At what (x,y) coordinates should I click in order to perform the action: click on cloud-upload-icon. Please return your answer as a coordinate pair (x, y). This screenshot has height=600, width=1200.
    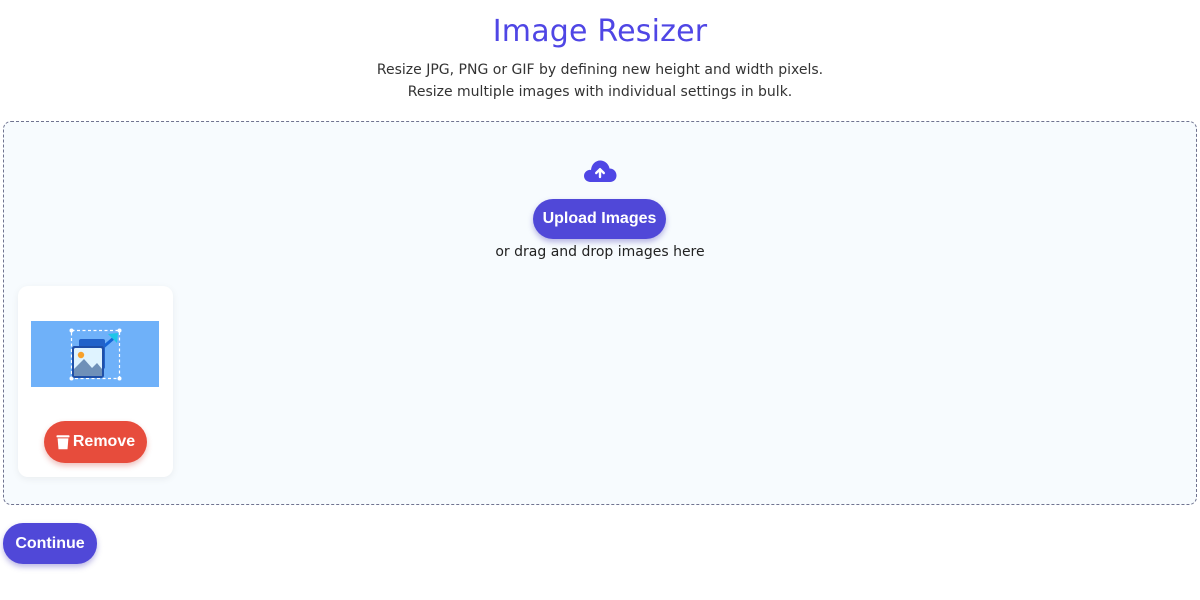
    Looking at the image, I should click on (600, 171).